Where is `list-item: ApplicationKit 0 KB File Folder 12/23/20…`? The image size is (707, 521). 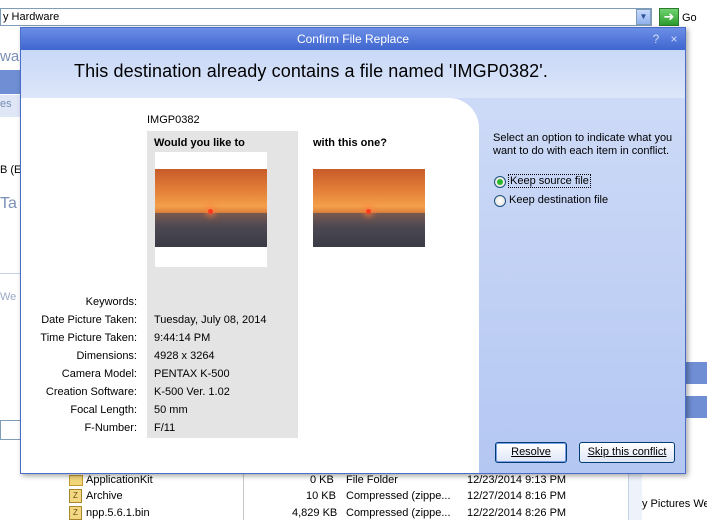 list-item: ApplicationKit 0 KB File Folder 12/23/20… is located at coordinates (345, 480).